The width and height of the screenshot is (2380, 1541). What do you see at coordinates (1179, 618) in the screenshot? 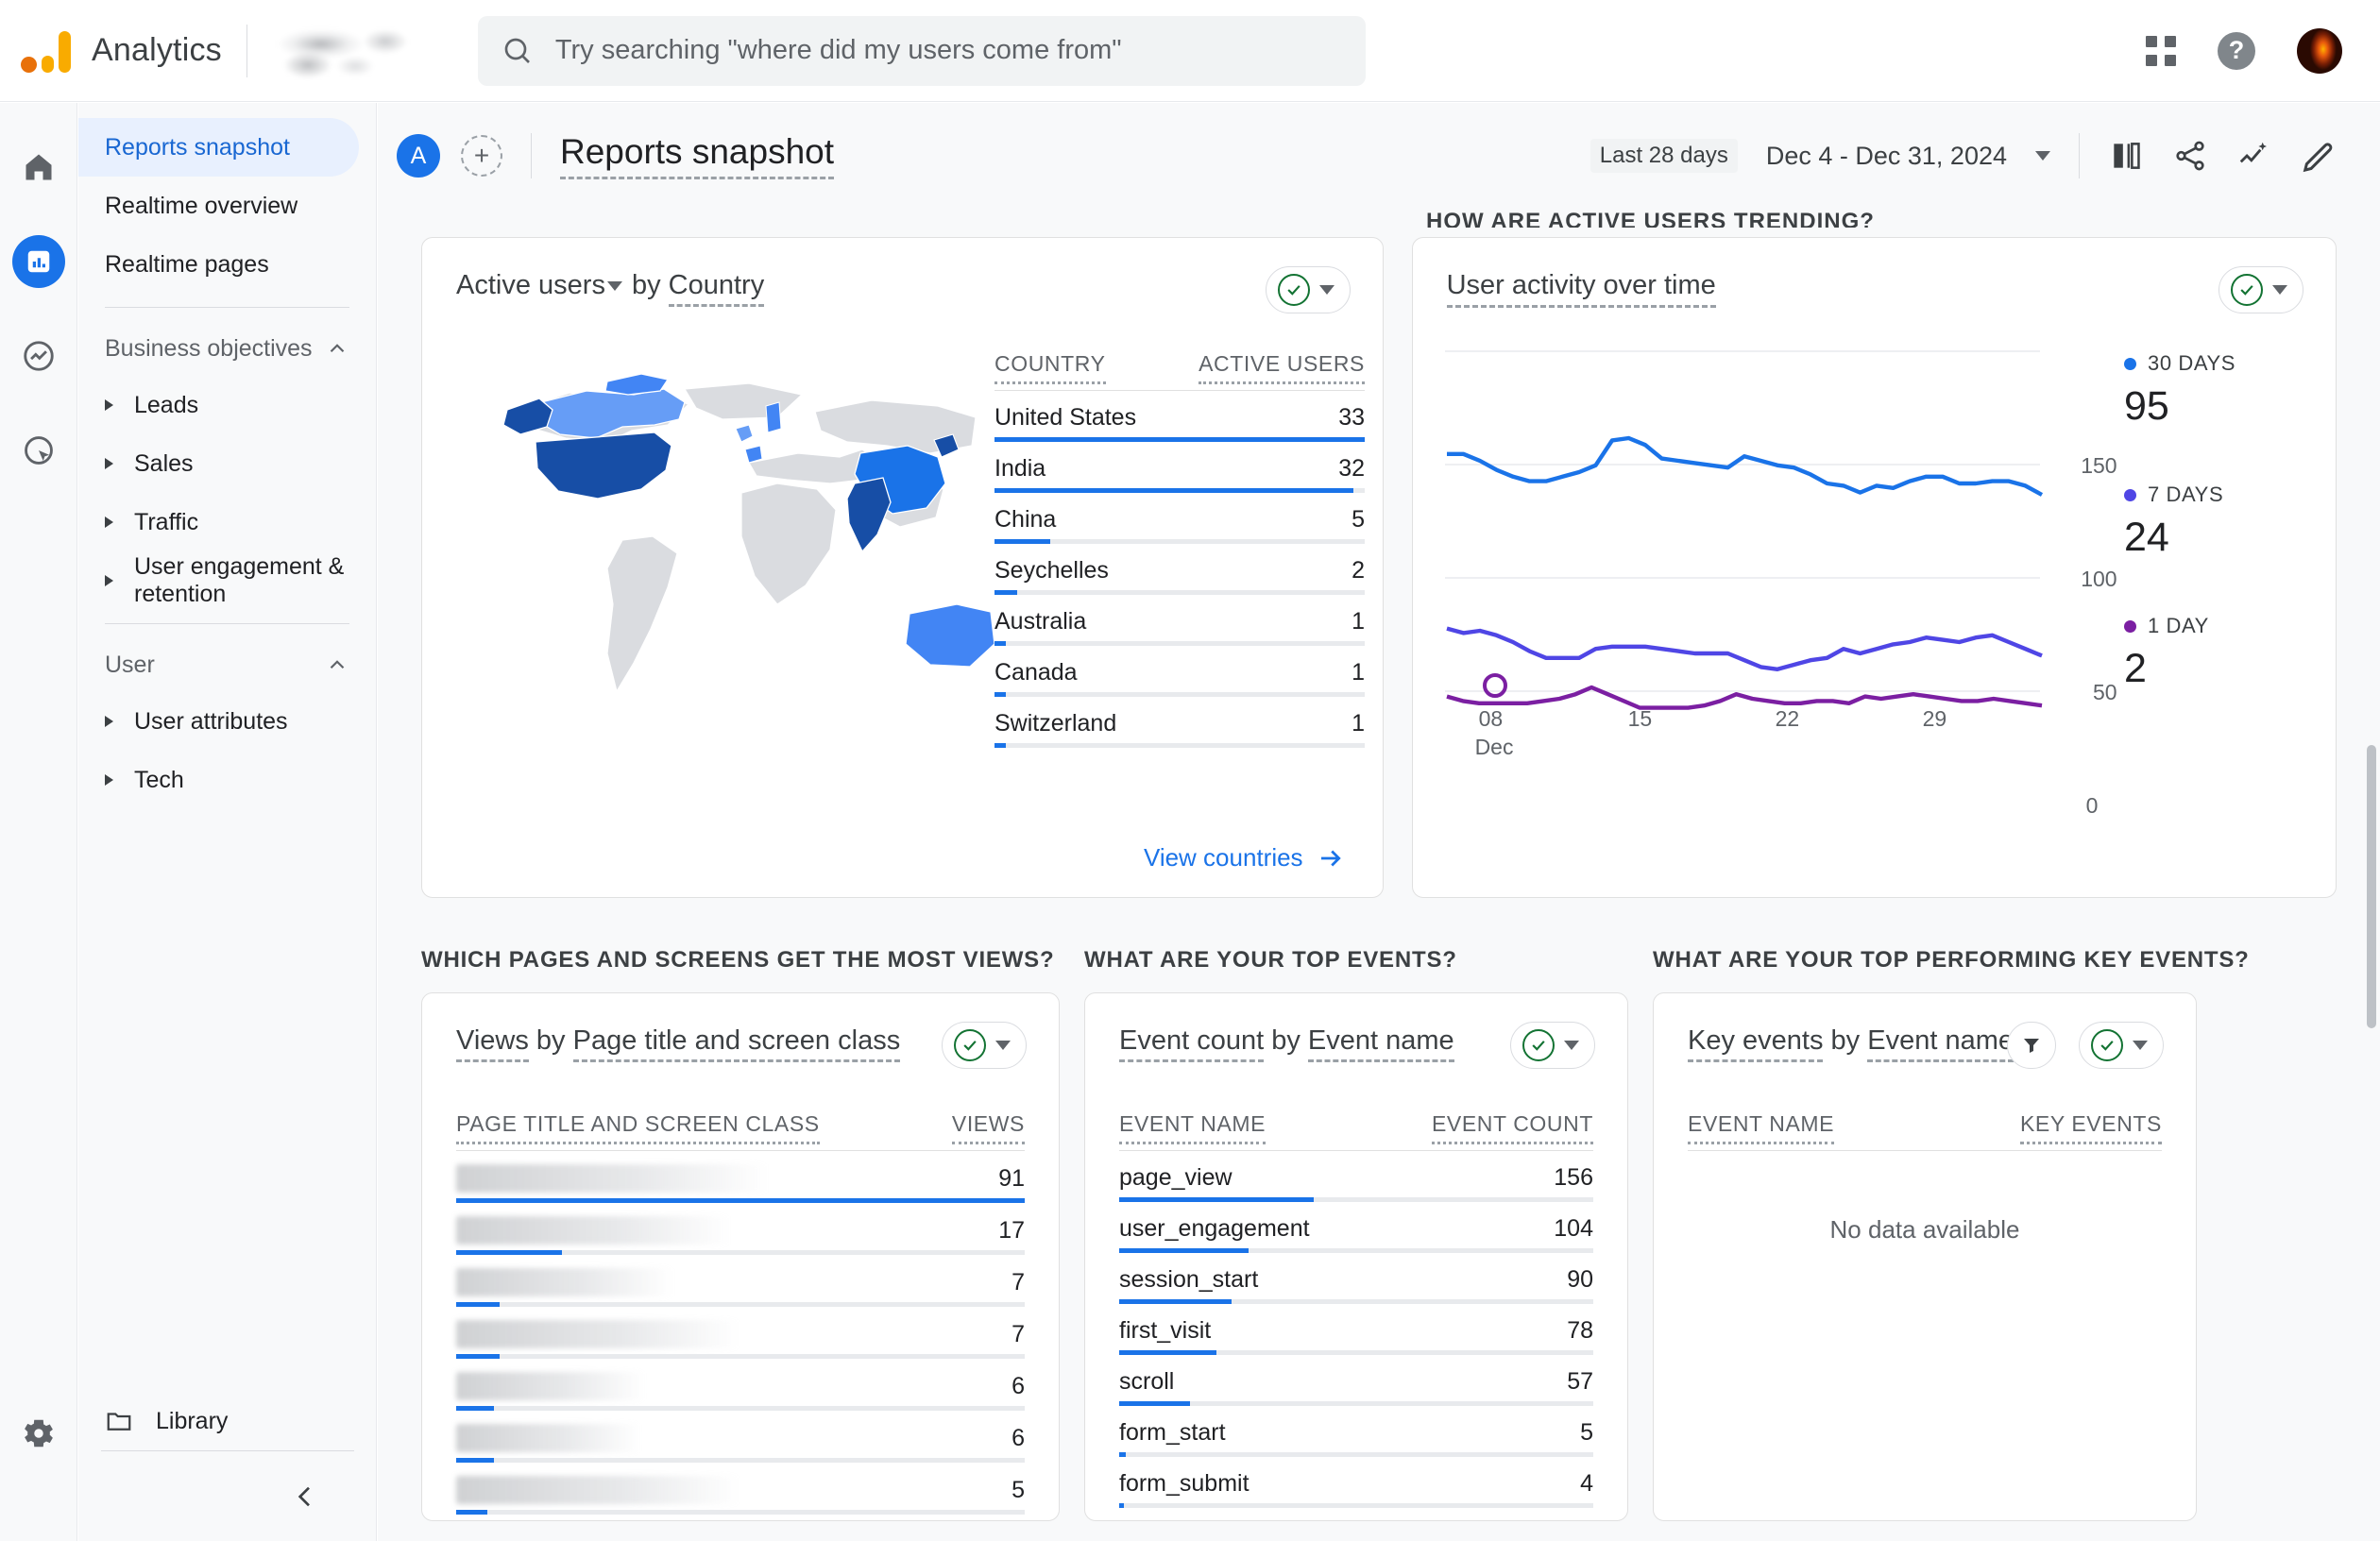
I see `table-row: Australia 1` at bounding box center [1179, 618].